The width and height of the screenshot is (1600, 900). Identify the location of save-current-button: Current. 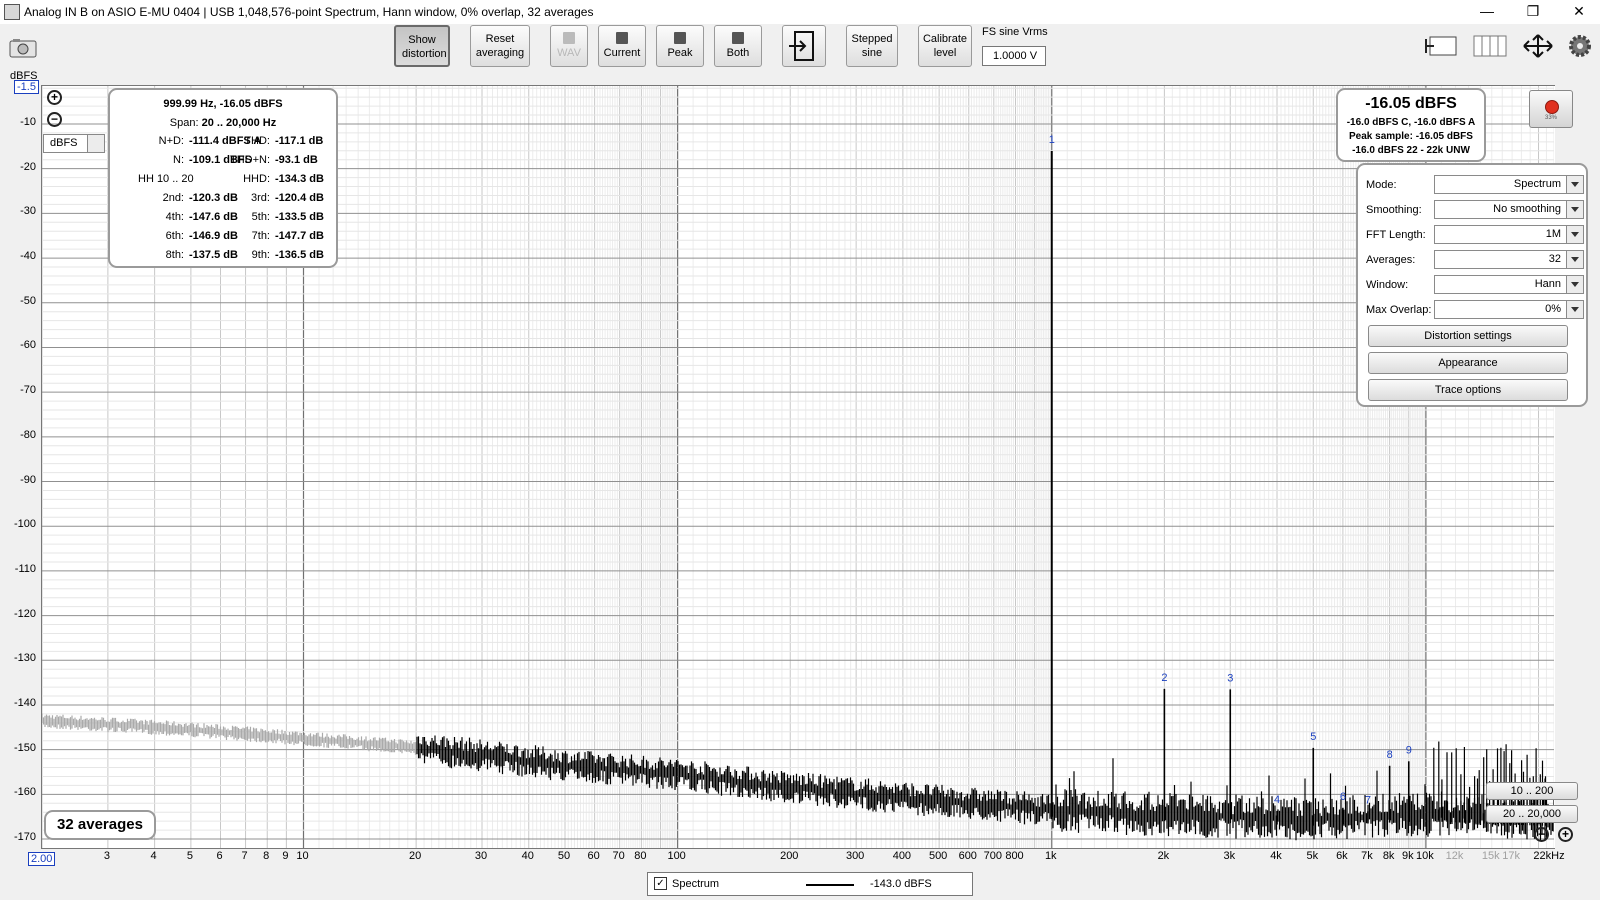
(622, 46).